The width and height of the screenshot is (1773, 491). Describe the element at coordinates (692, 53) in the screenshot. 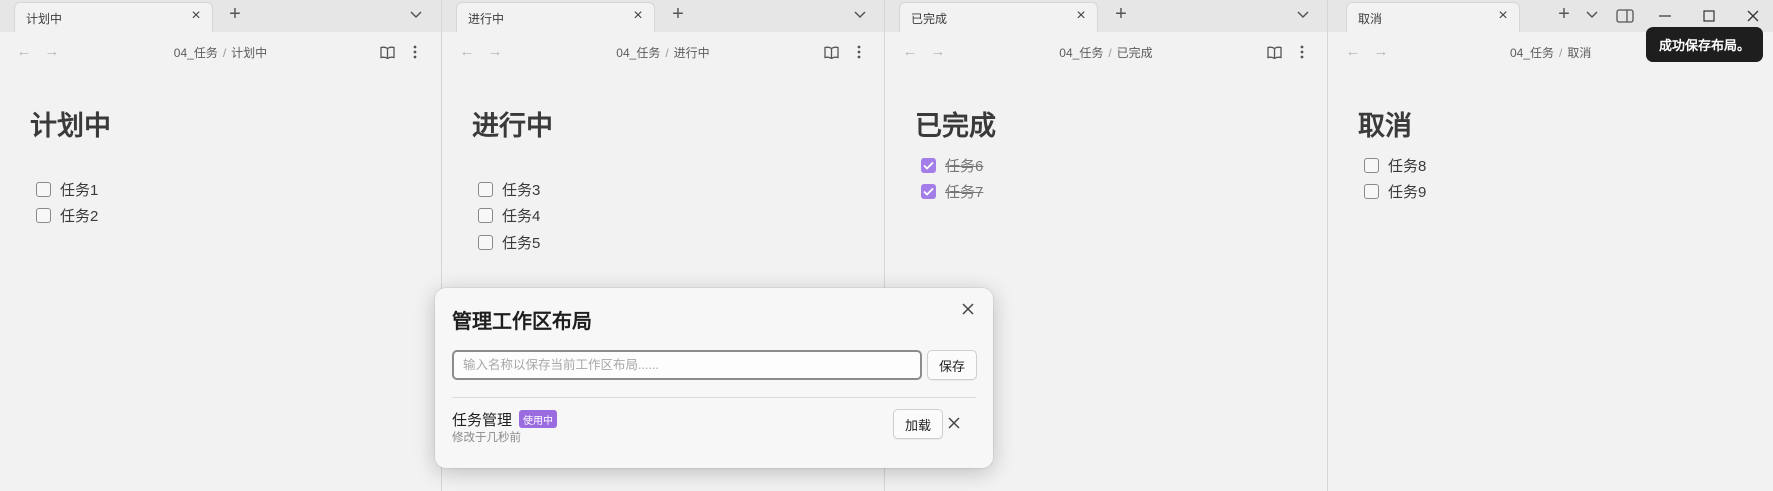

I see `breadcrumb-file: 进行中` at that location.